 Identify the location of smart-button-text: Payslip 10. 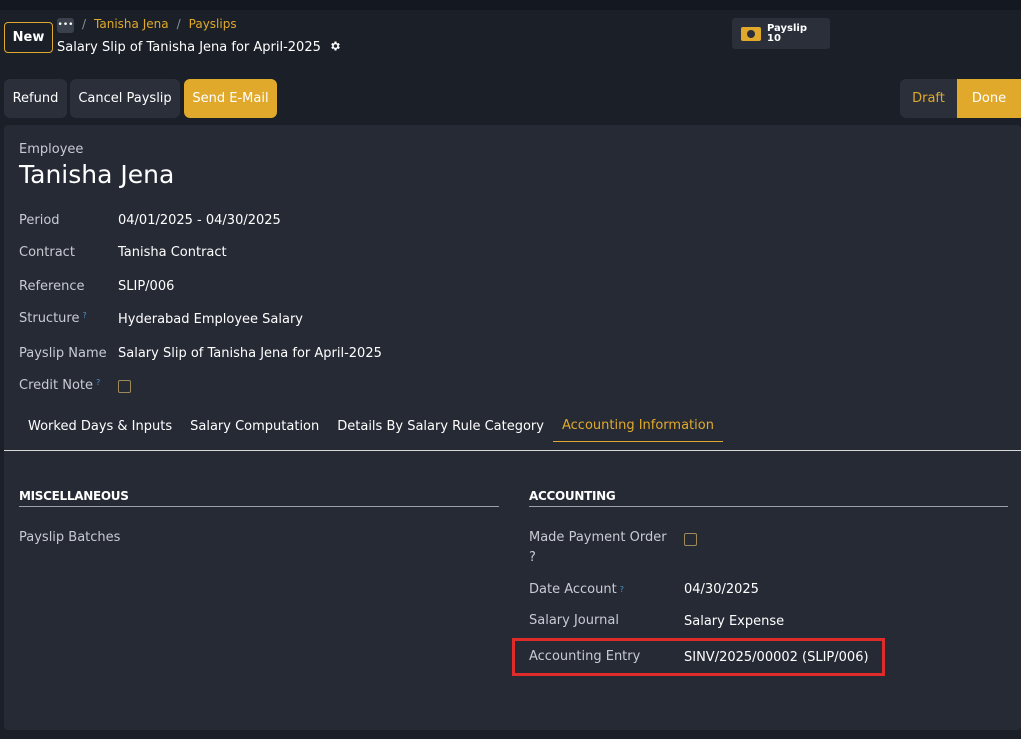
(787, 33).